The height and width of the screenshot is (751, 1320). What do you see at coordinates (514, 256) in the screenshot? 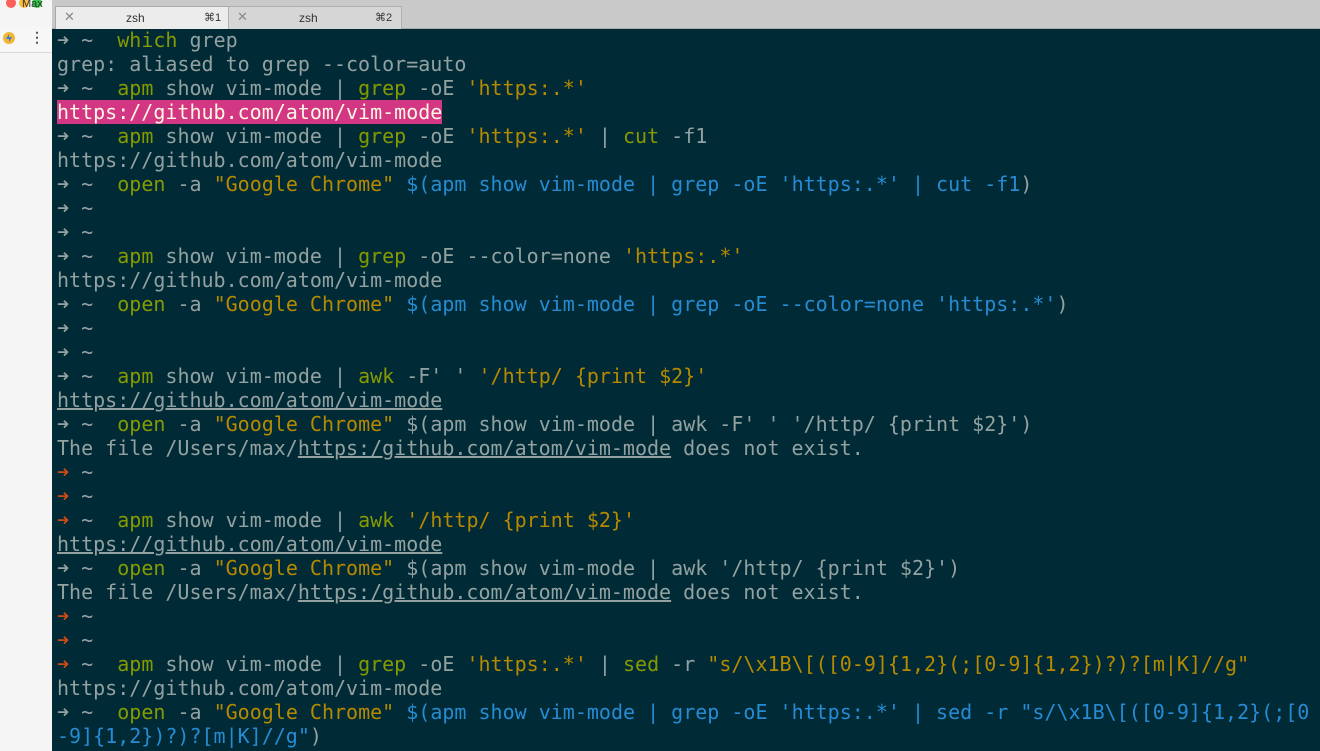
I see `terminal-text: -oE --color=none` at bounding box center [514, 256].